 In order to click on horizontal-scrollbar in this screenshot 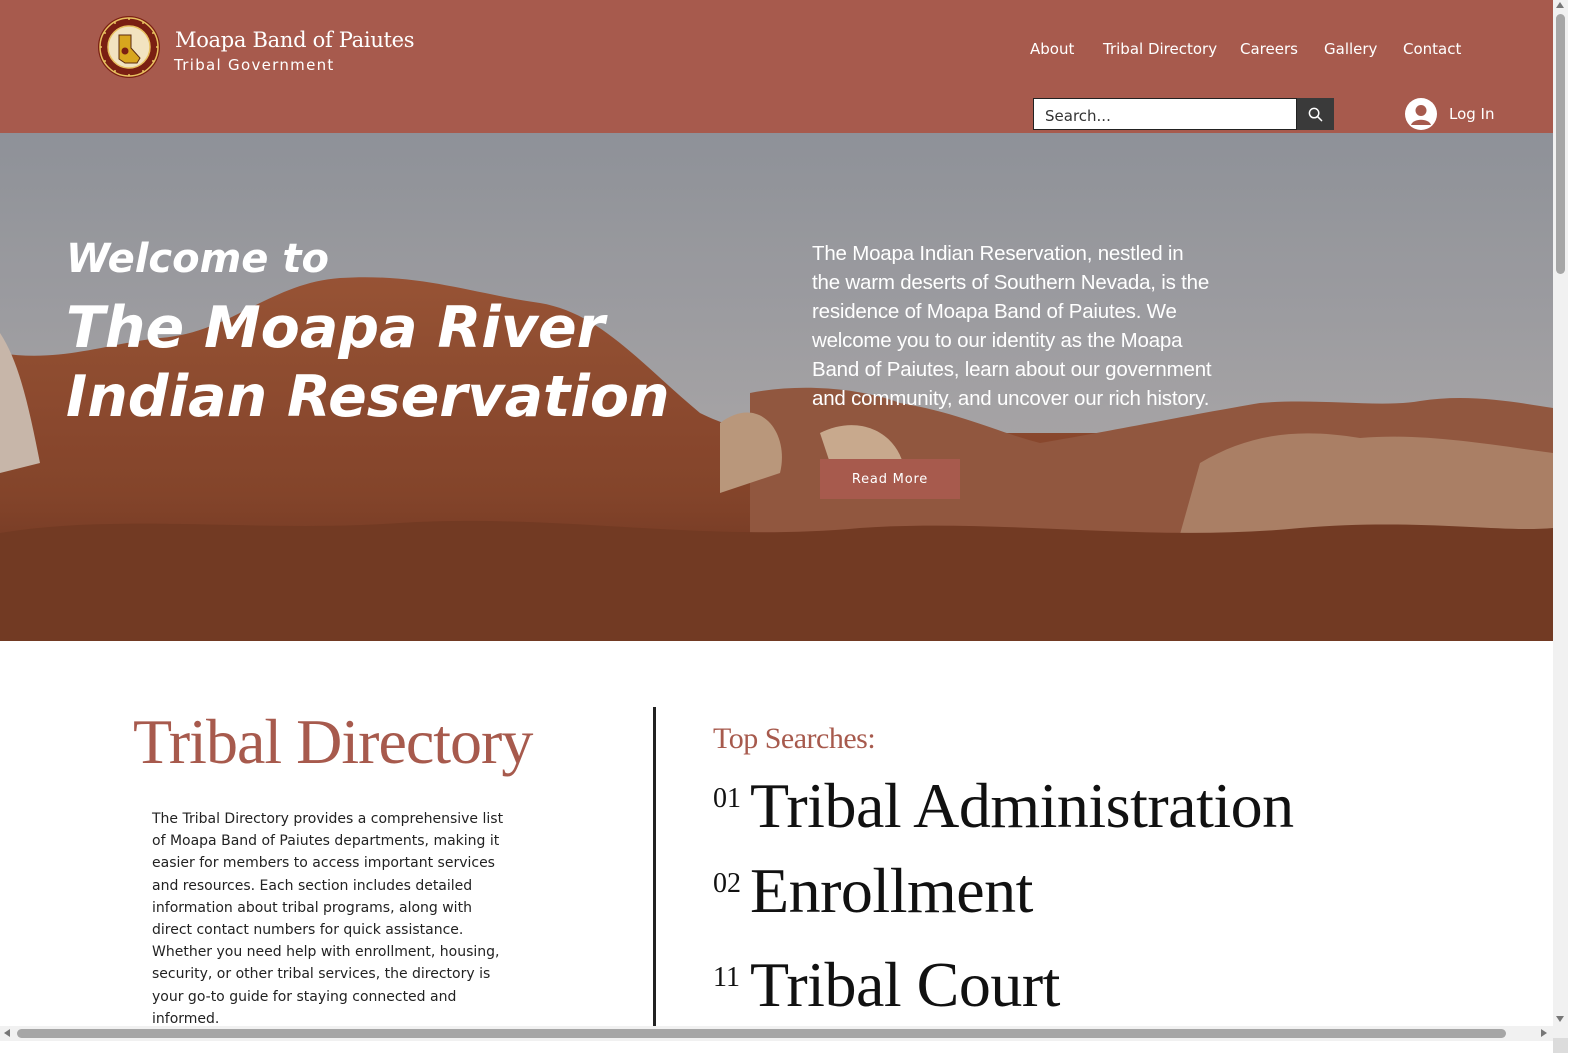, I will do `click(776, 1033)`.